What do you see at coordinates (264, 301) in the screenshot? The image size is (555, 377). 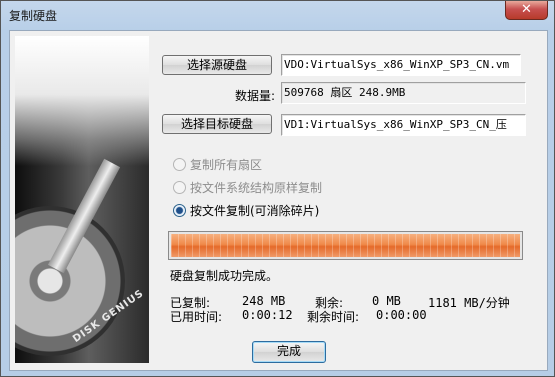 I see `copied-value: 248 MB` at bounding box center [264, 301].